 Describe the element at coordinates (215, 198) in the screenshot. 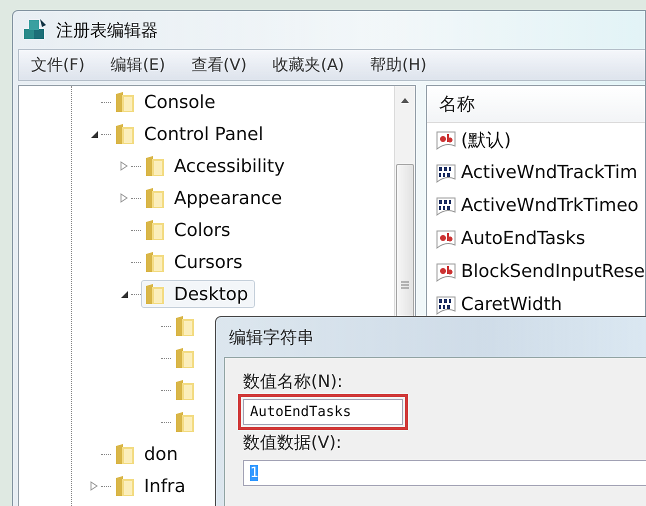

I see `tree-item: Appearance` at that location.